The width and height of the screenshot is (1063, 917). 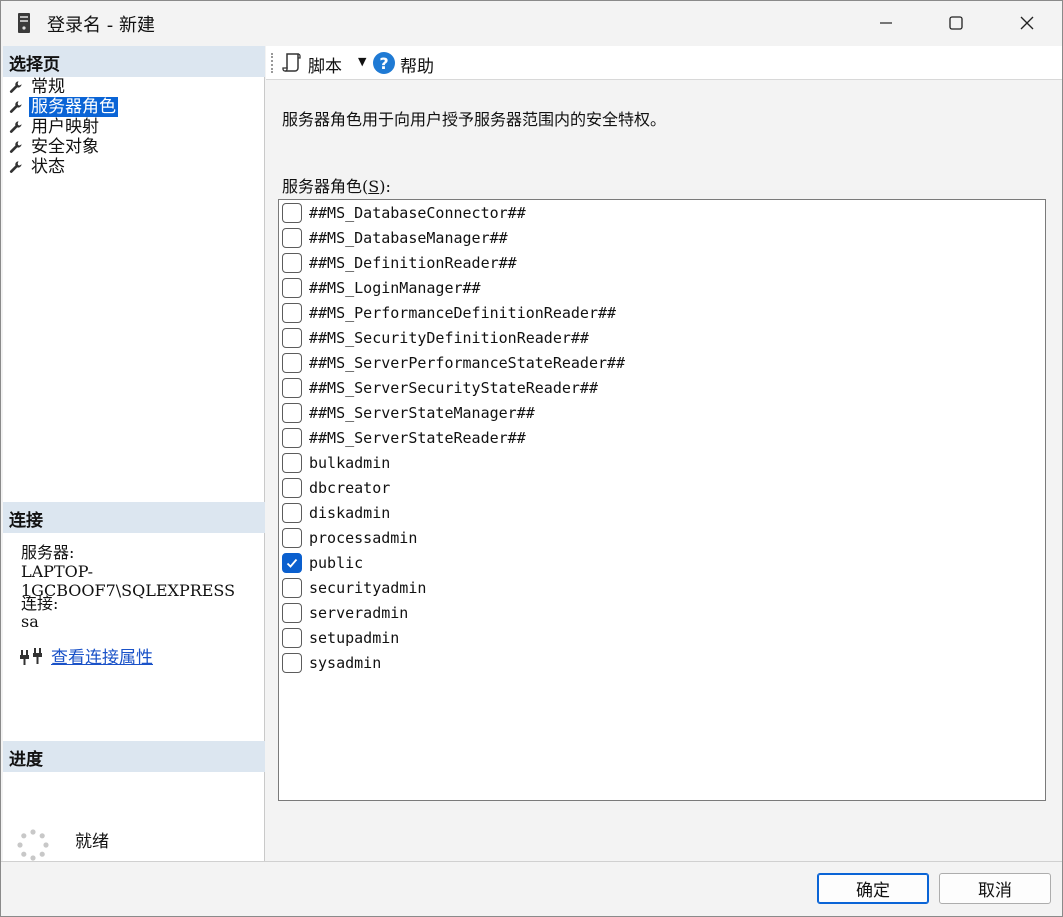 I want to click on role-row: securityadmin, so click(x=354, y=587).